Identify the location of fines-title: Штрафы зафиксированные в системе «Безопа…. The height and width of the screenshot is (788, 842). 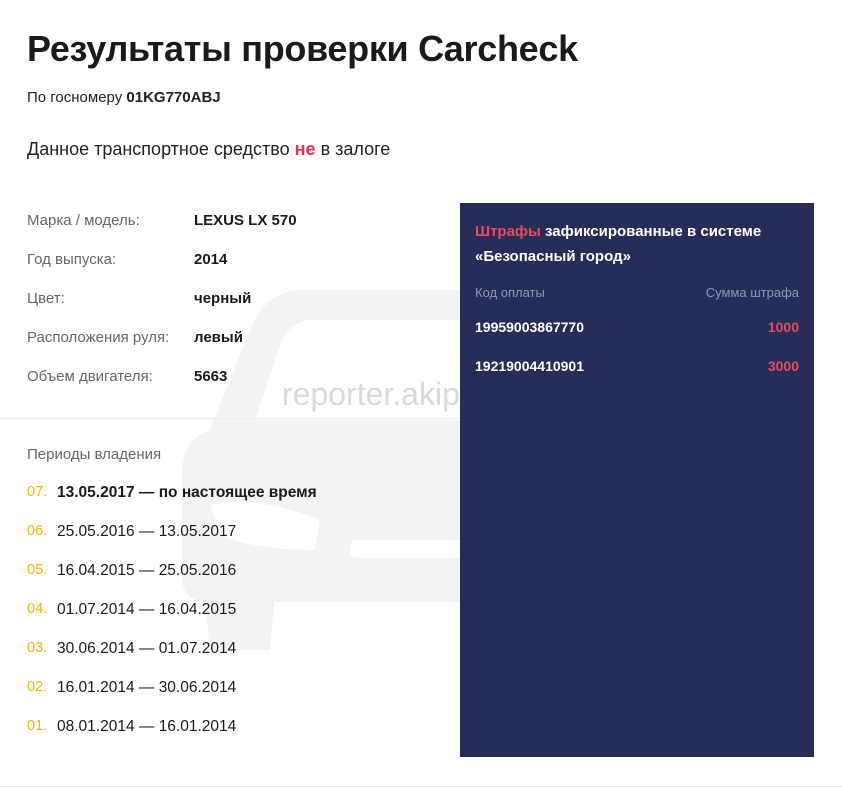
(635, 244).